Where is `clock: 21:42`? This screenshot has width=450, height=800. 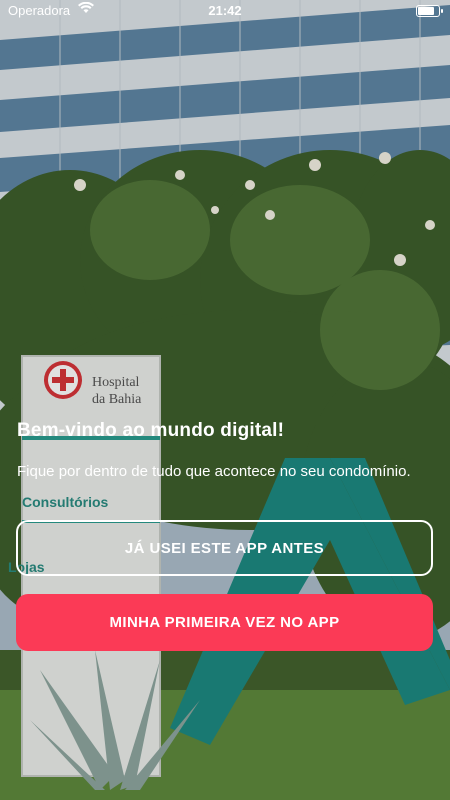 clock: 21:42 is located at coordinates (225, 10).